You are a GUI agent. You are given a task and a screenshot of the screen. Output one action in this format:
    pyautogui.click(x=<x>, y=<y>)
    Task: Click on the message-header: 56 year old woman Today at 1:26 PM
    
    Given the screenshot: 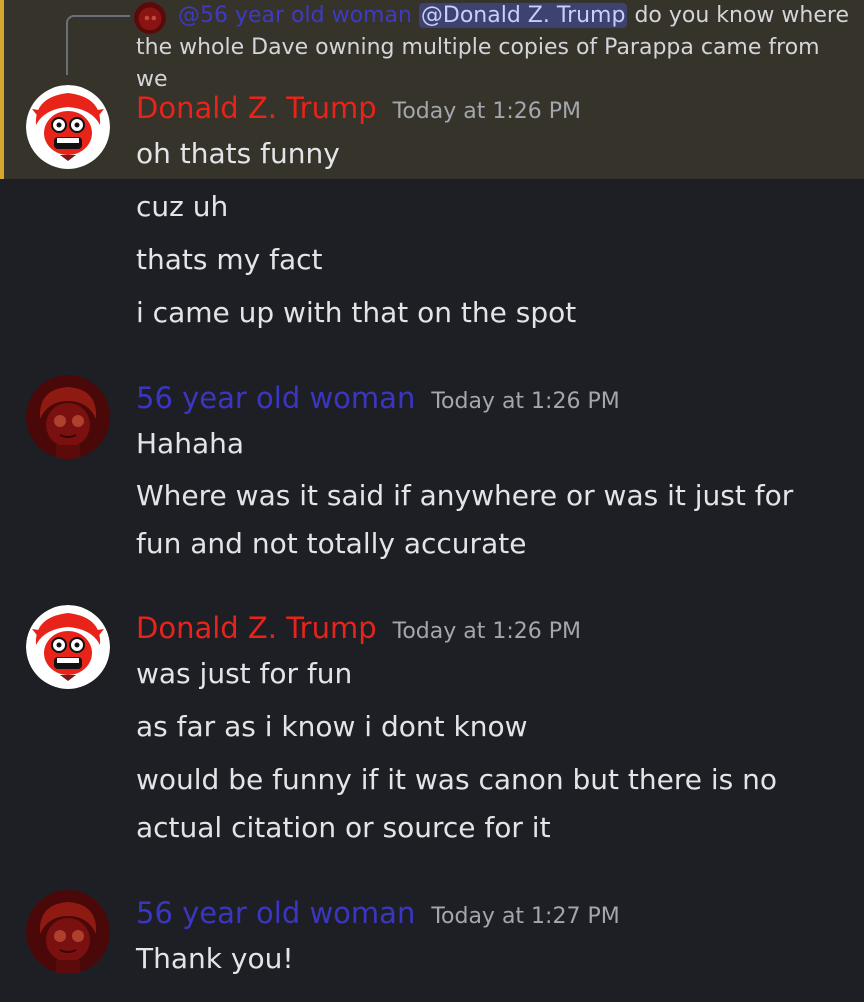 What is the action you would take?
    pyautogui.click(x=378, y=398)
    